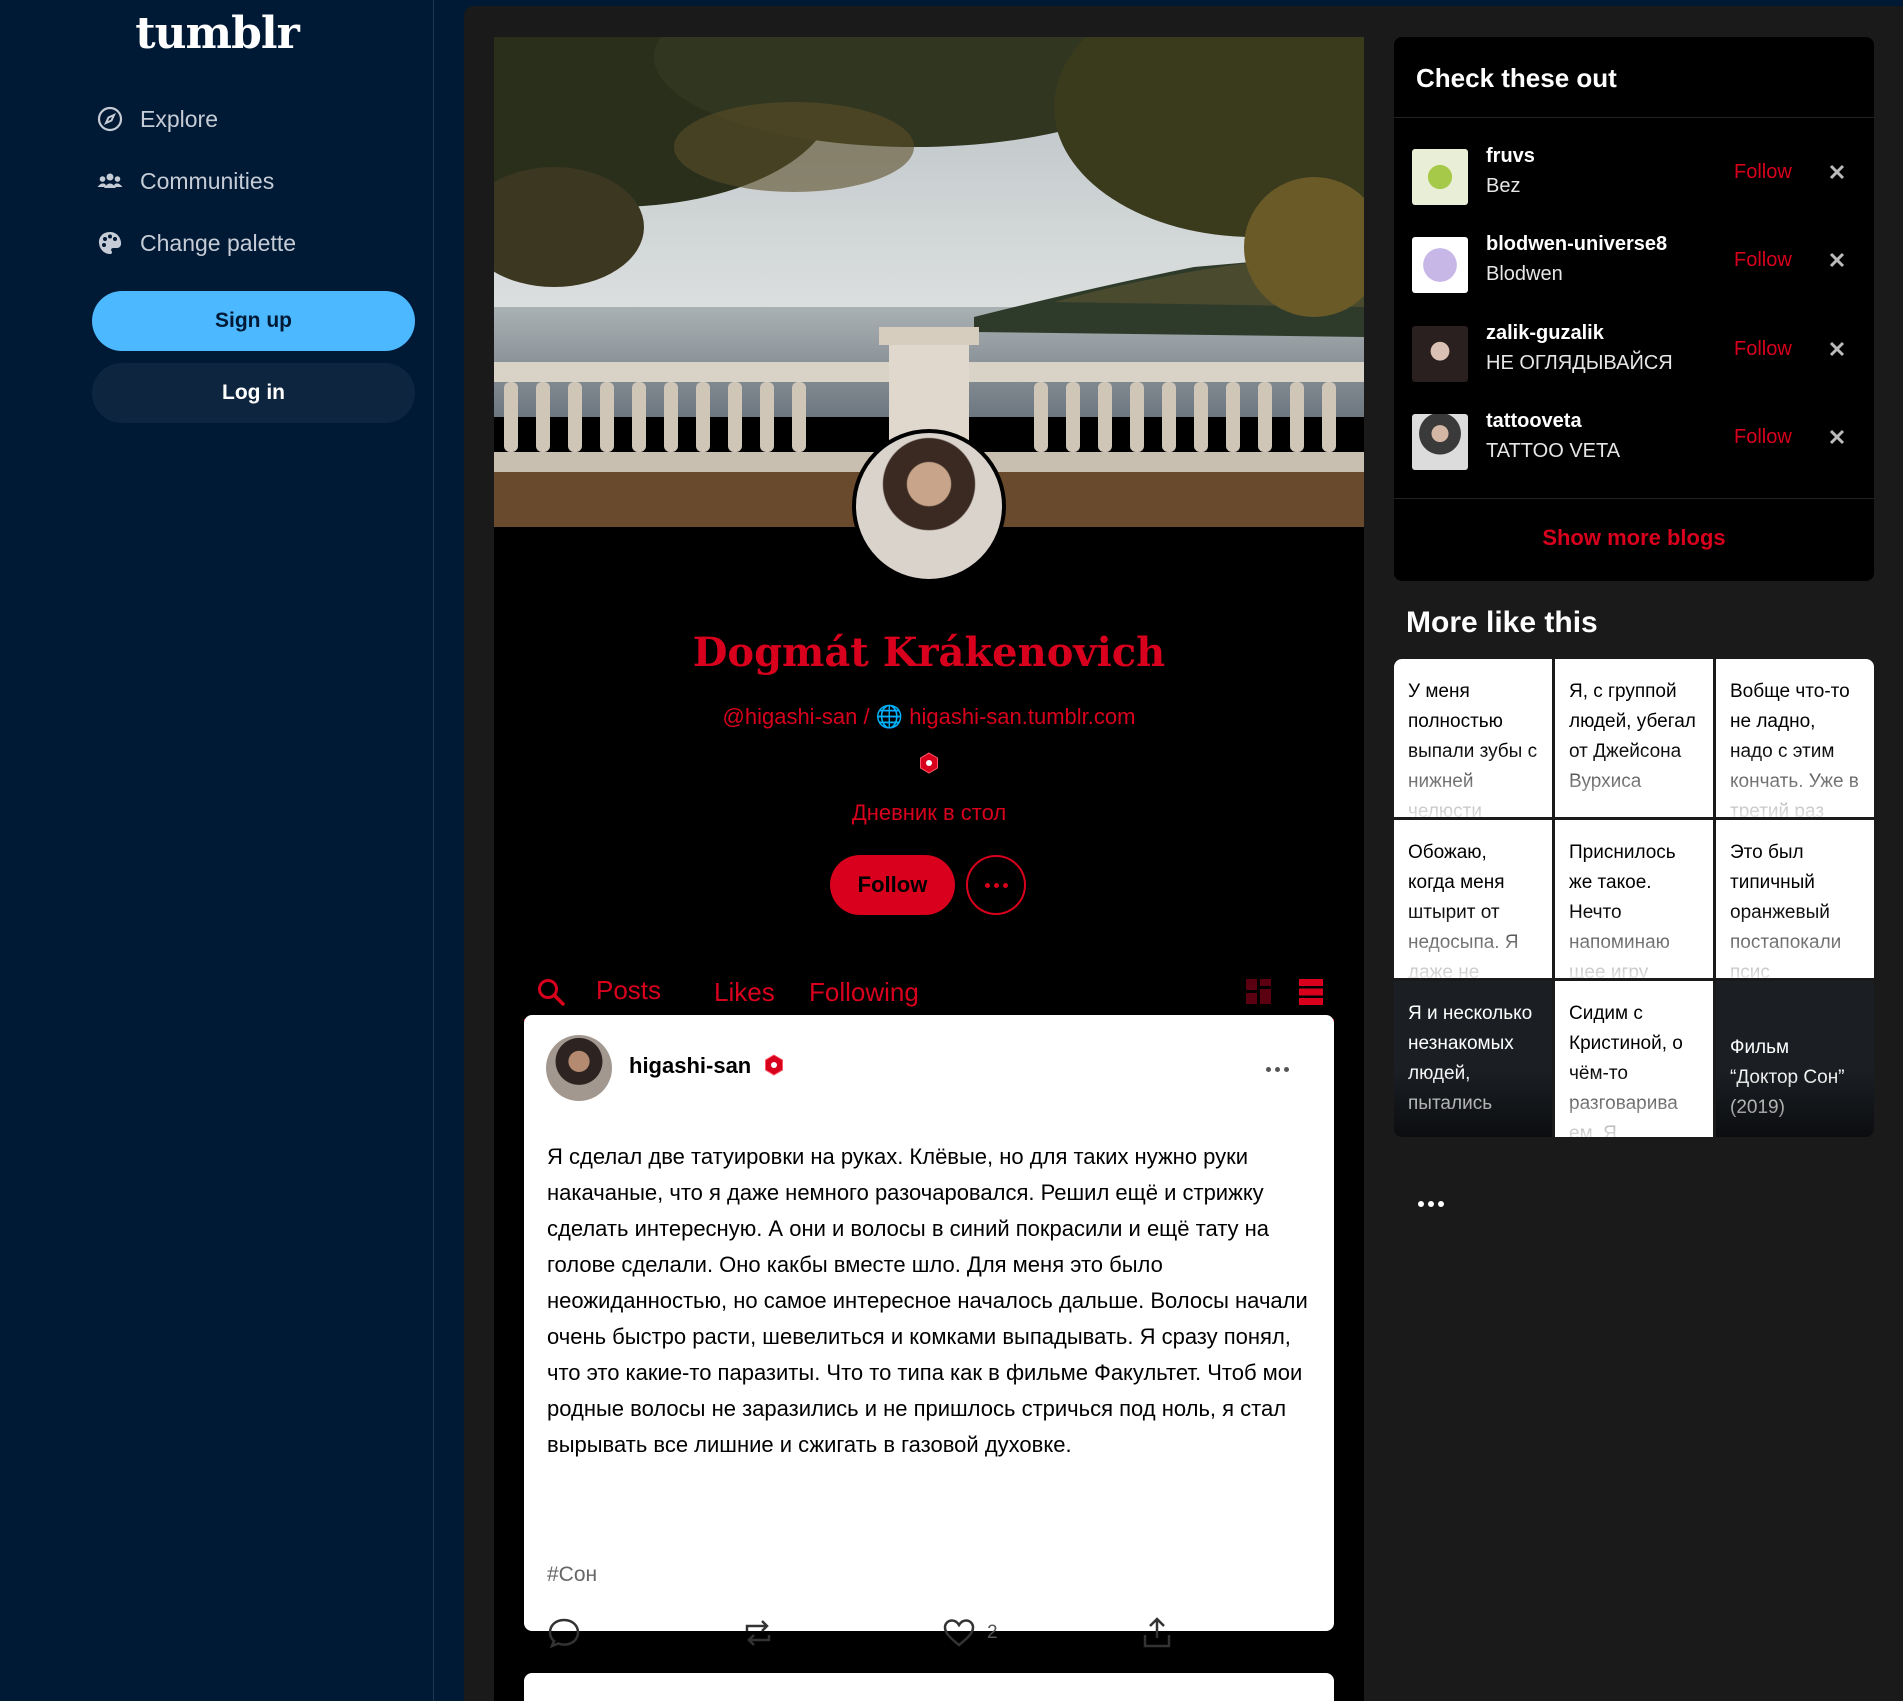 The height and width of the screenshot is (1701, 1903). I want to click on recommended-blog-row: tattooveta TATTOO VETA Follow, so click(1634, 450).